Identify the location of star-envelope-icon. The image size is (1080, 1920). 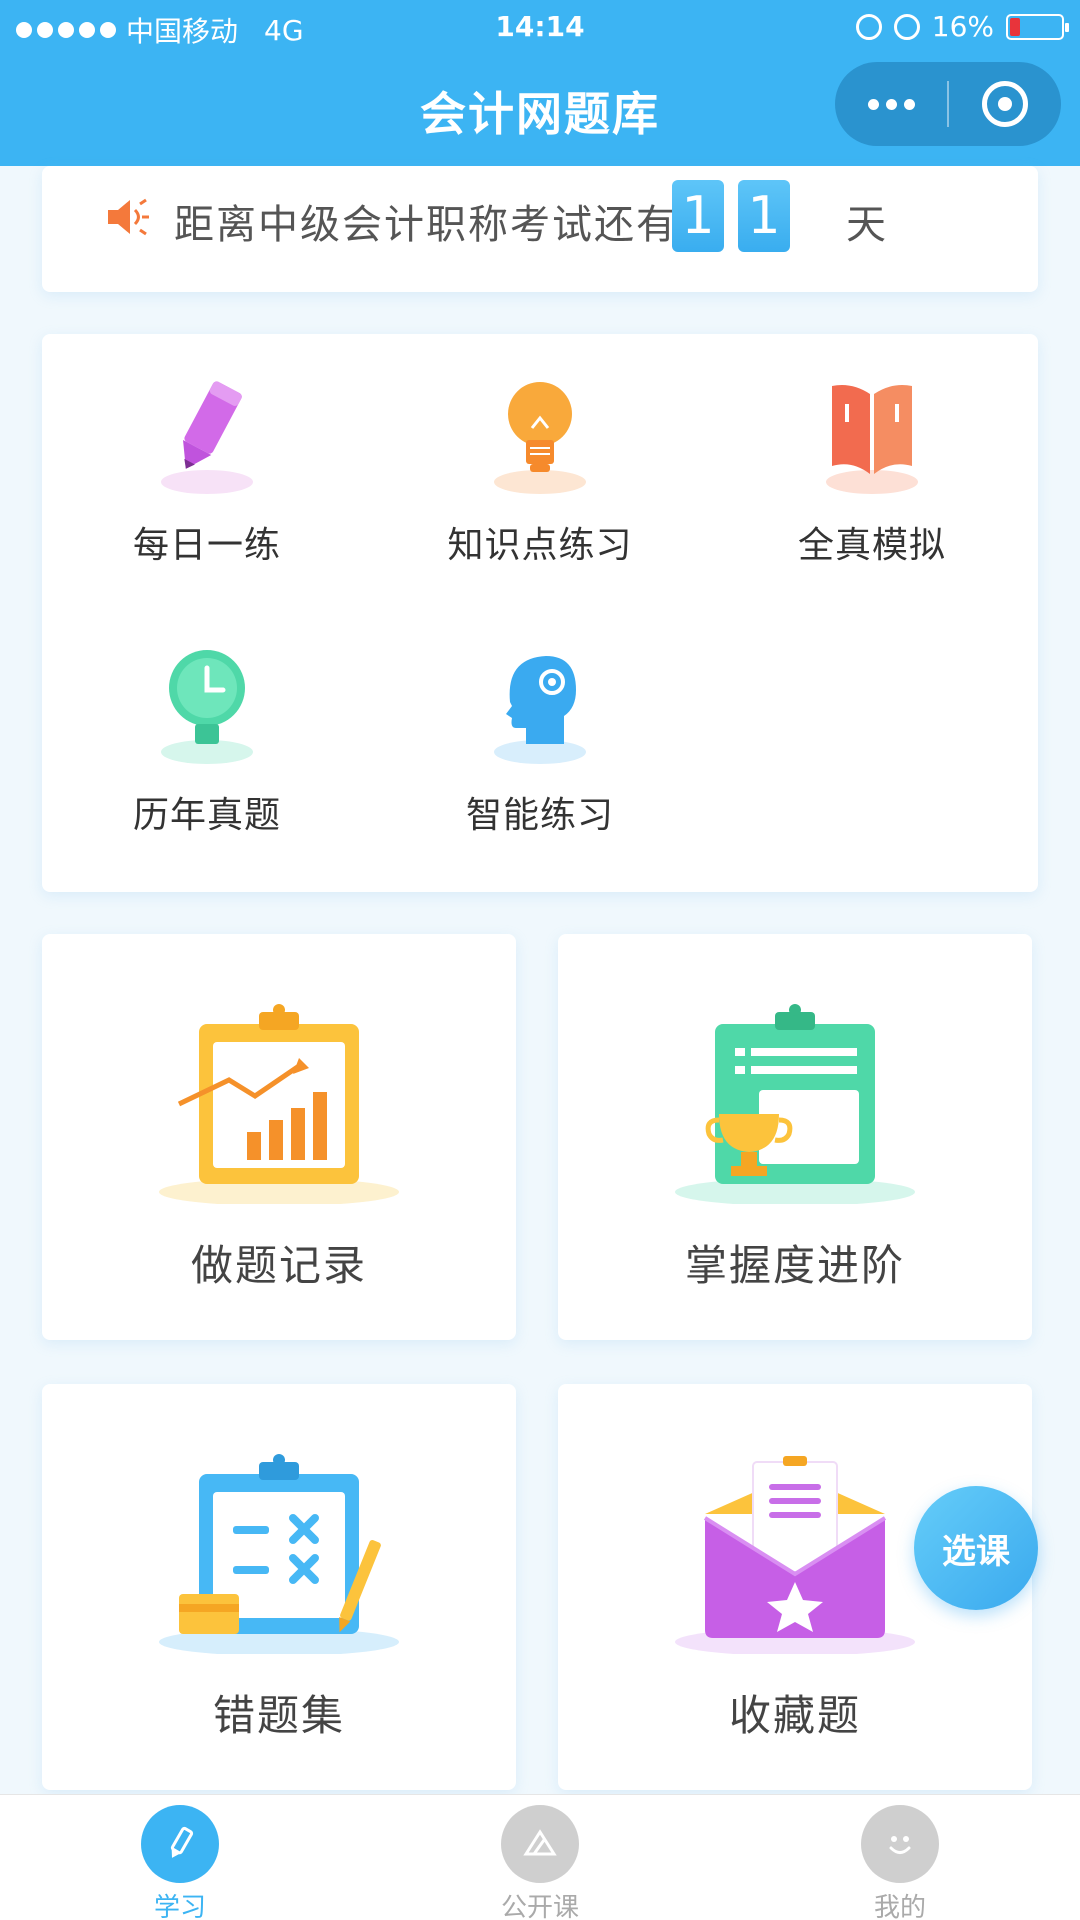
(795, 1555).